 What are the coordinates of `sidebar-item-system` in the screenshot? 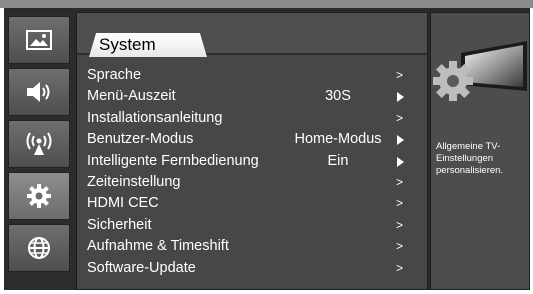 It's located at (39, 196).